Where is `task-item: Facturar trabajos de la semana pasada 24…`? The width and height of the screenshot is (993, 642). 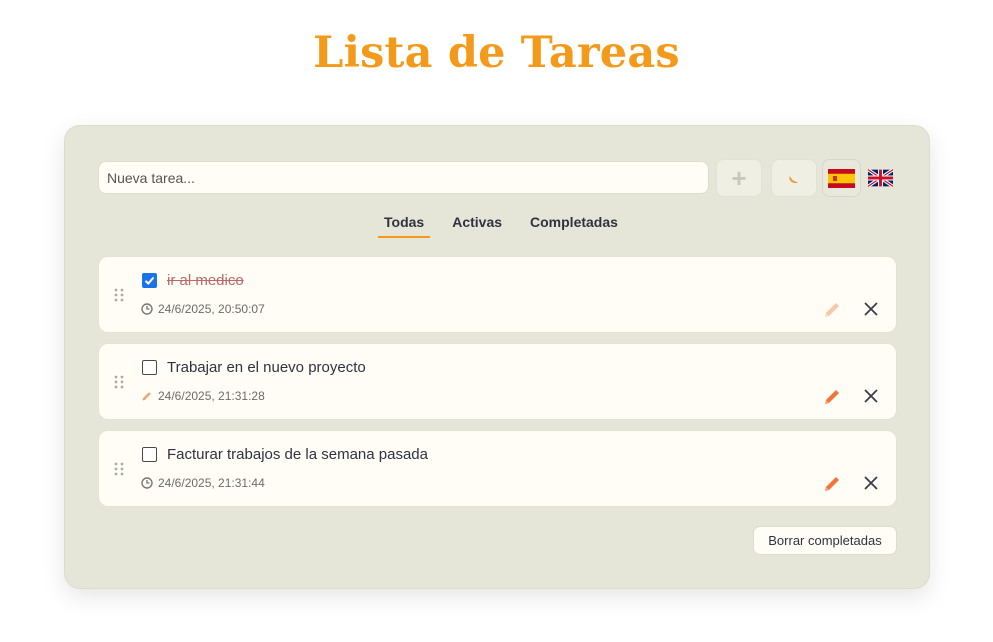
task-item: Facturar trabajos de la semana pasada 24… is located at coordinates (497, 468).